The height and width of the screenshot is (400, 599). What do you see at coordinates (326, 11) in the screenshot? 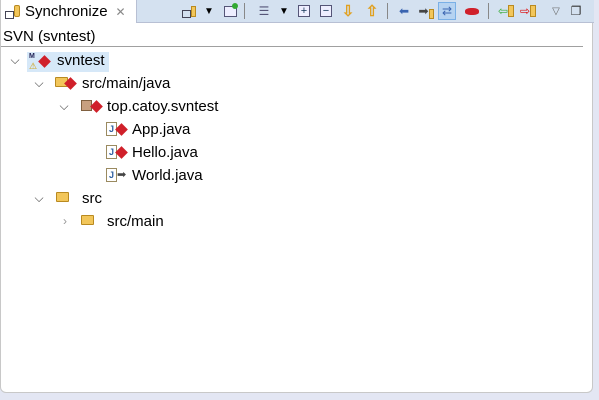
I see `collapse-all-icon: −` at bounding box center [326, 11].